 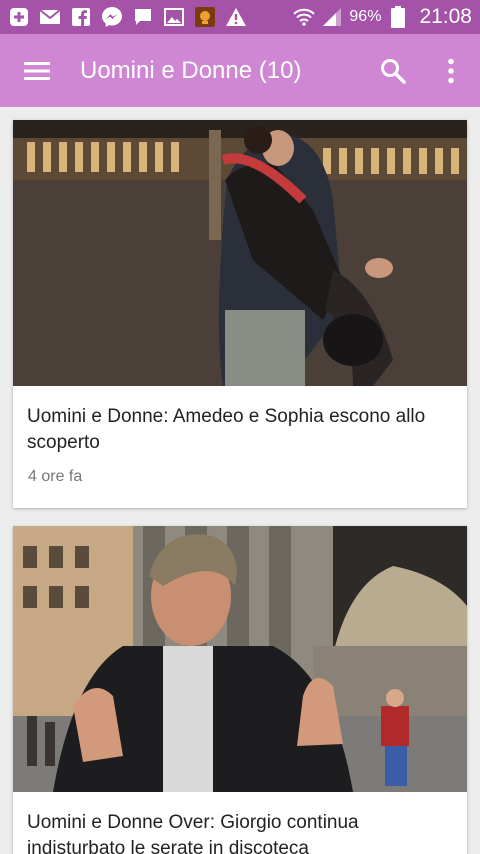 I want to click on chat-icon, so click(x=143, y=17).